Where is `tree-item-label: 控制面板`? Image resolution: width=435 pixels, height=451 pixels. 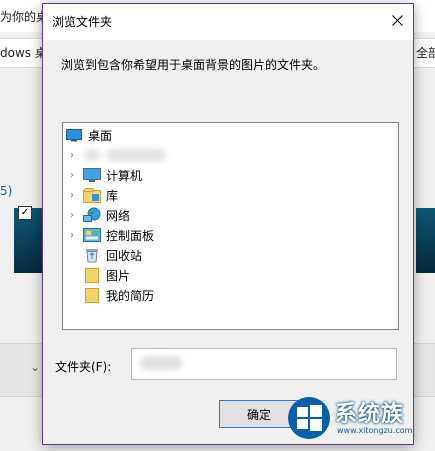
tree-item-label: 控制面板 is located at coordinates (130, 235).